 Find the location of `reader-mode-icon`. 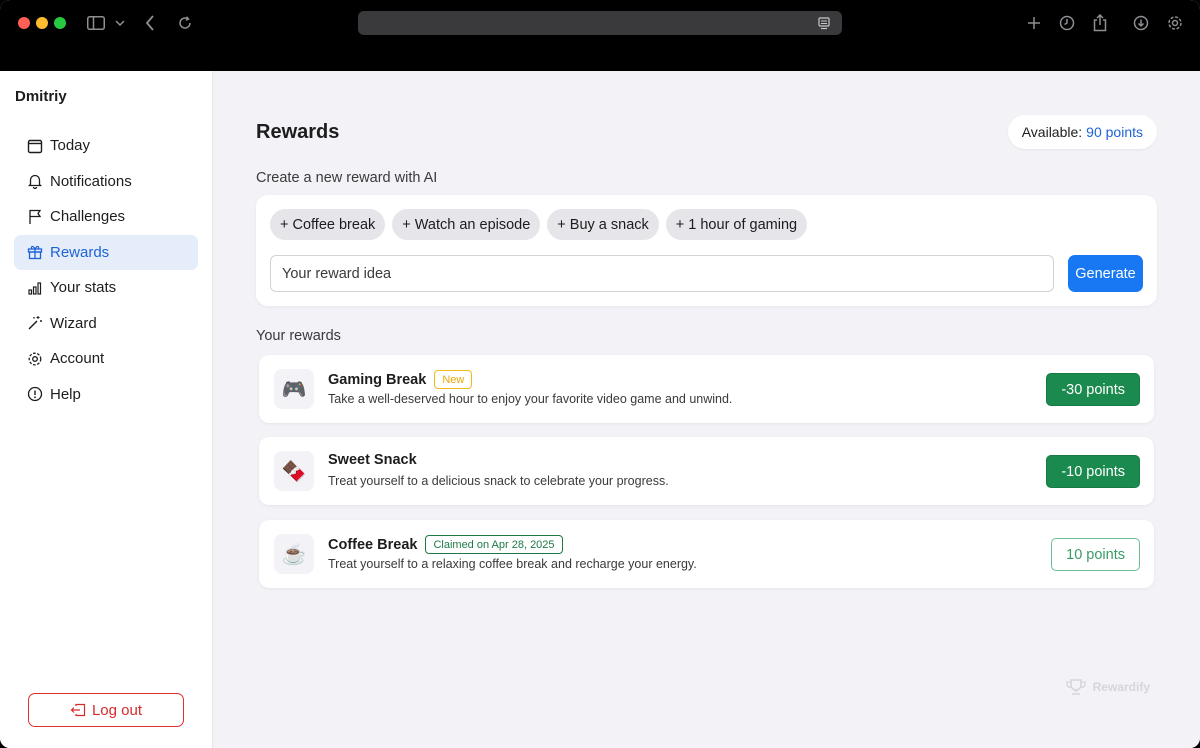

reader-mode-icon is located at coordinates (824, 23).